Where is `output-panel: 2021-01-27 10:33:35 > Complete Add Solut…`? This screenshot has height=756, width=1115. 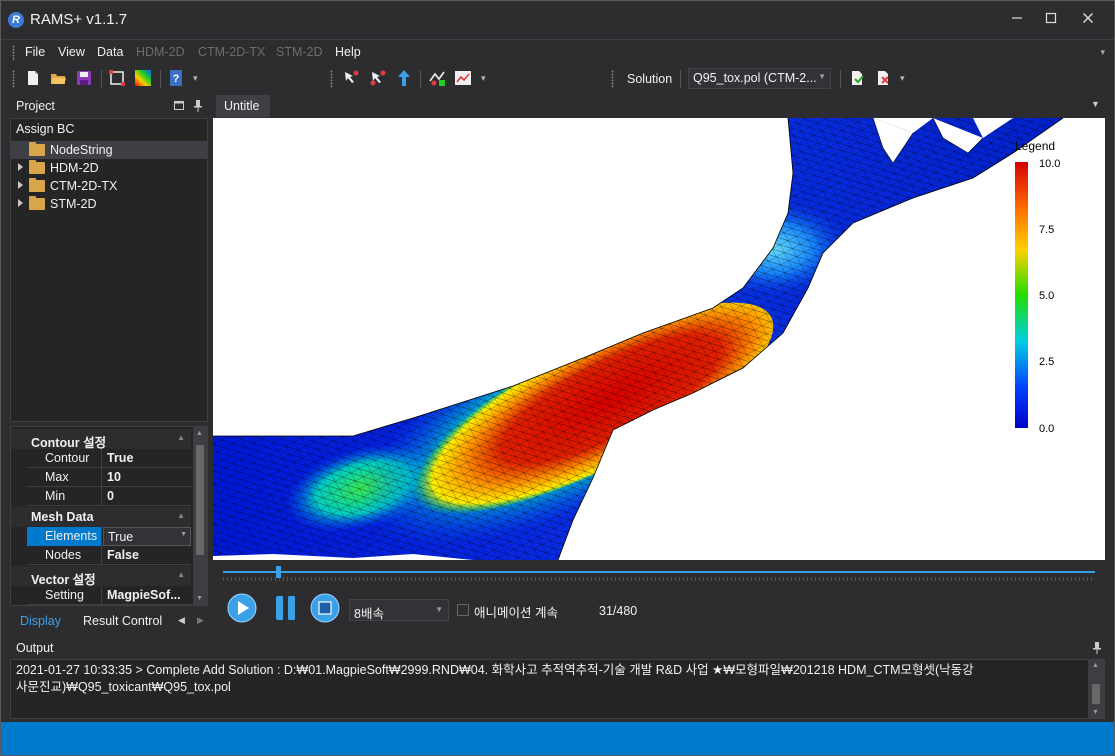
output-panel: 2021-01-27 10:33:35 > Complete Add Solut… is located at coordinates (557, 689).